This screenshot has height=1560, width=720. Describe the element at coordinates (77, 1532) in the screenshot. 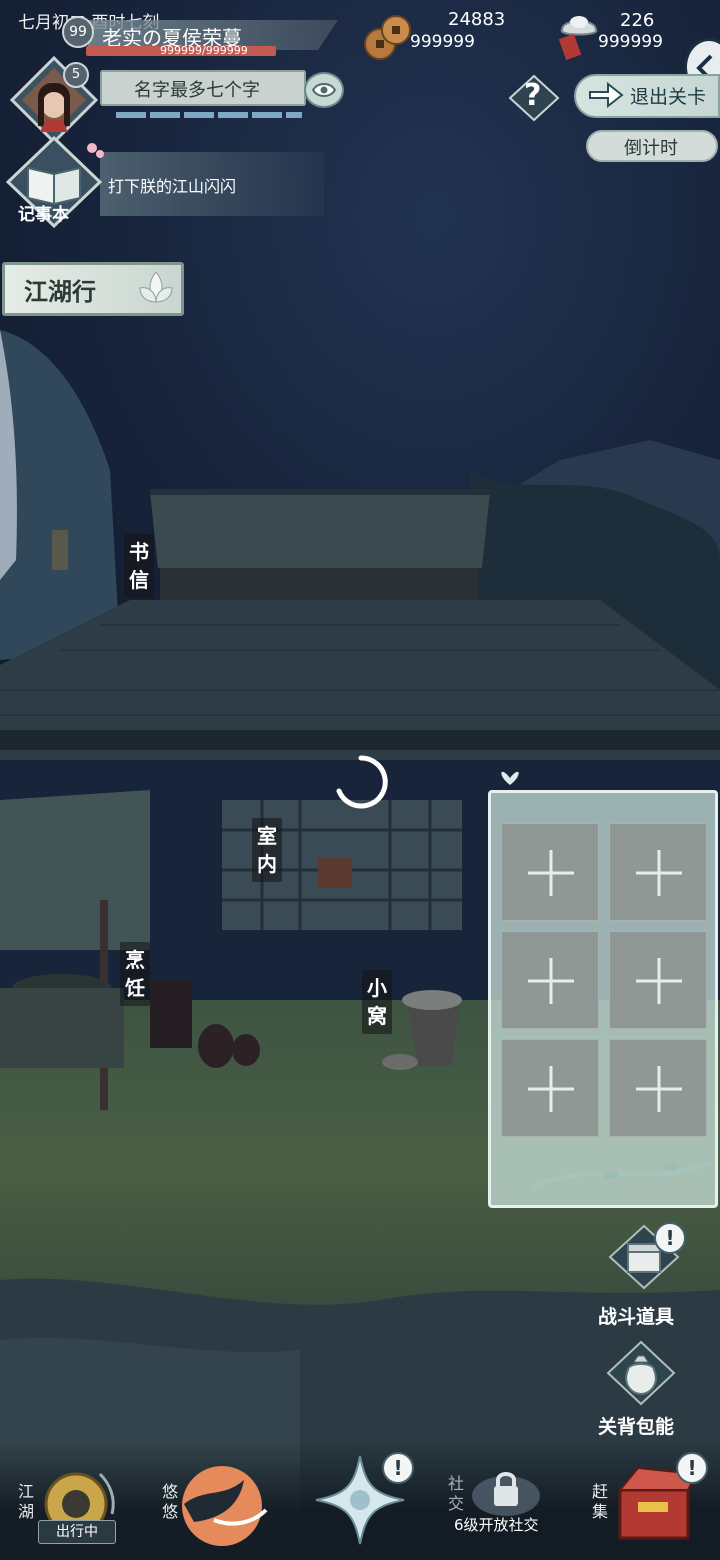

I see `outing-status-tag: 出行中` at that location.